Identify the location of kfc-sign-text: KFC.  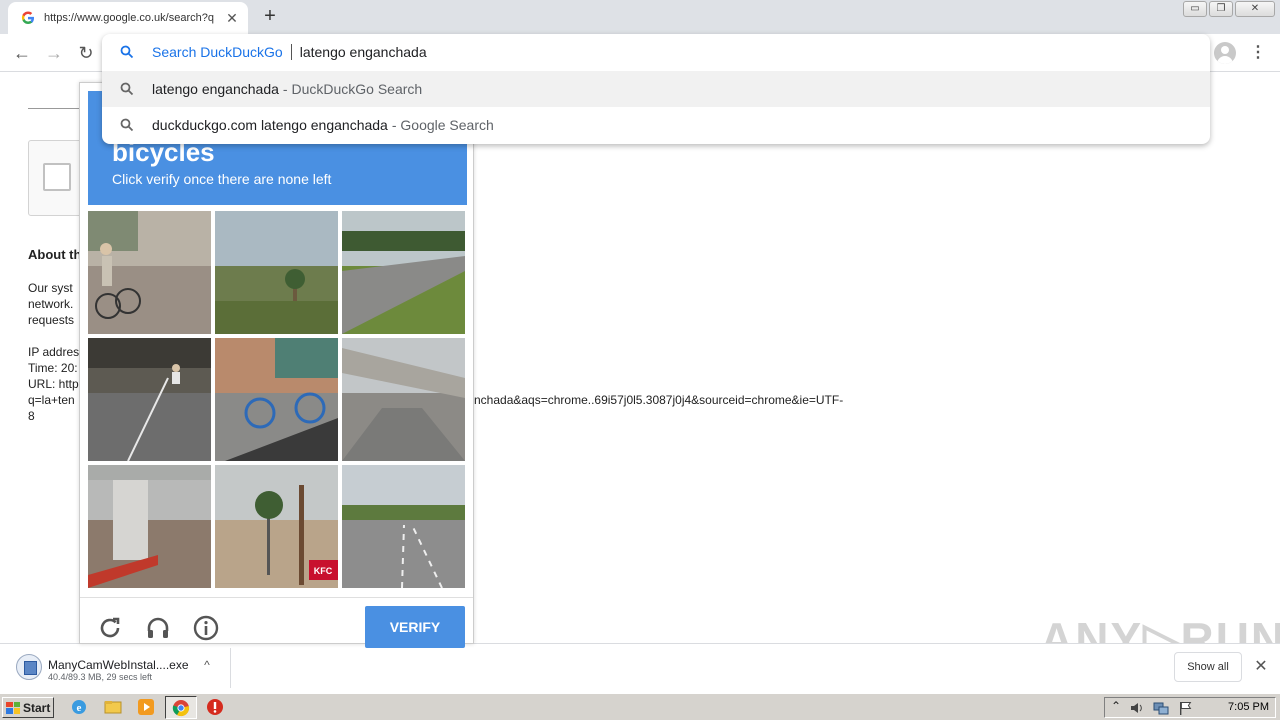
(323, 571).